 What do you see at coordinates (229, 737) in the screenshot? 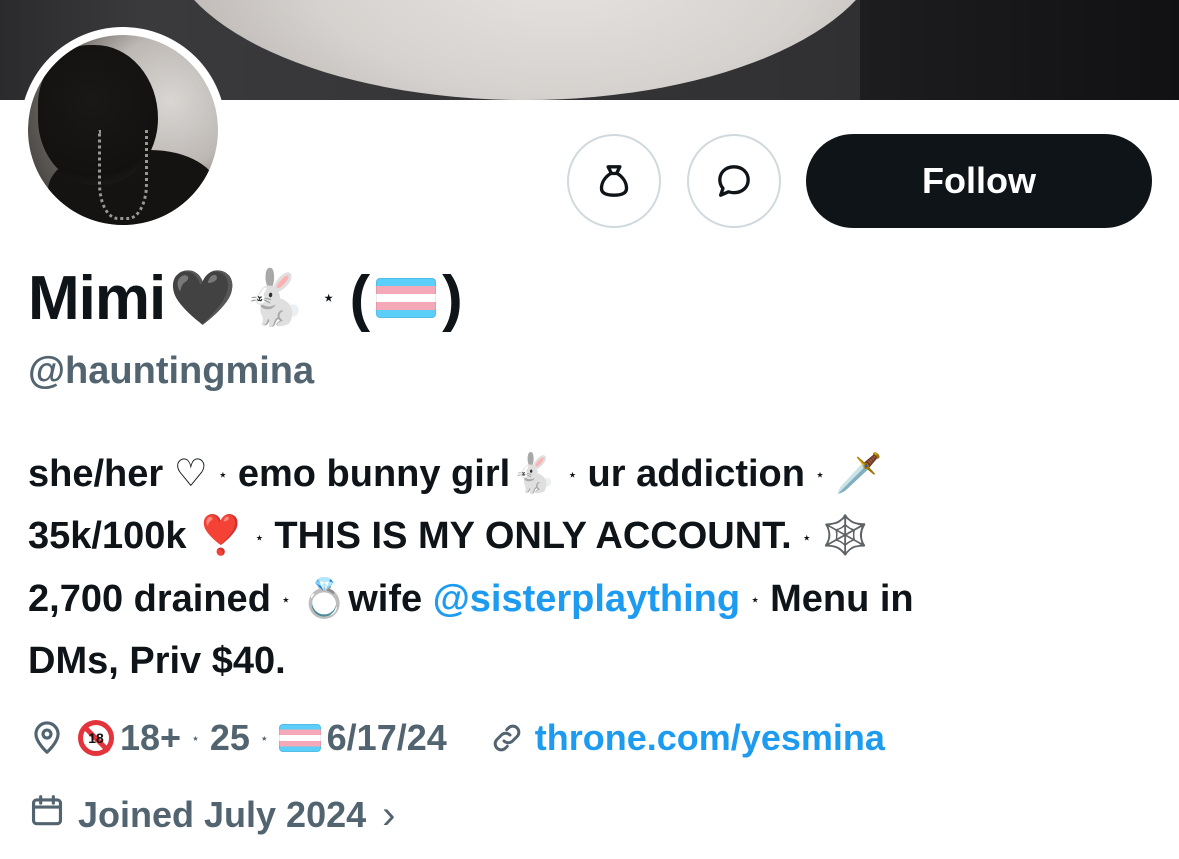
I see `location-text-years: 25` at bounding box center [229, 737].